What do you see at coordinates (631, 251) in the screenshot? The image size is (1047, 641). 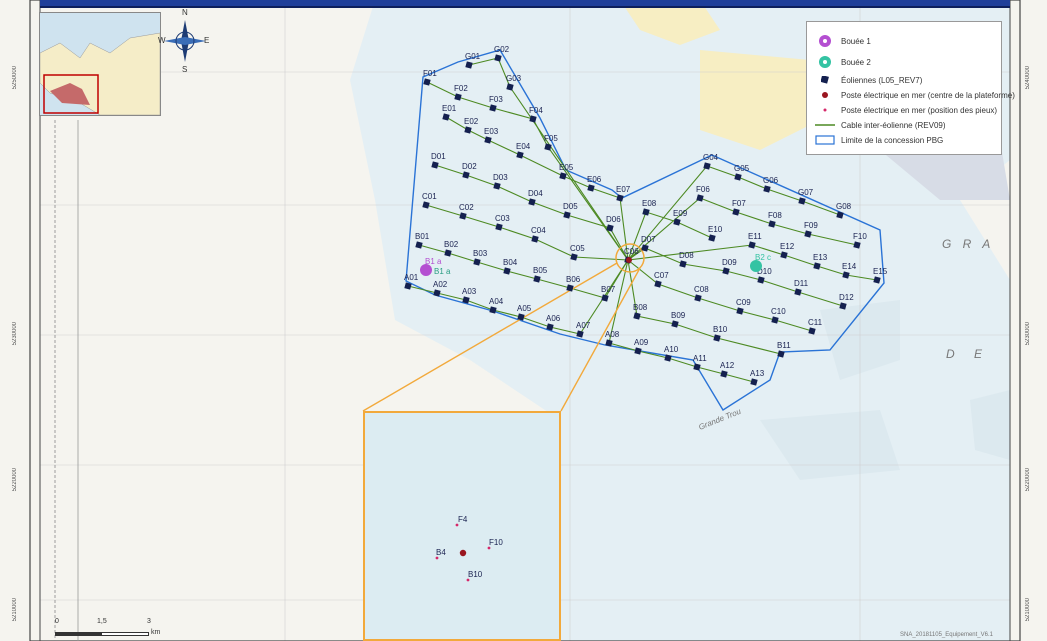 I see `turbine-label-c06: C06` at bounding box center [631, 251].